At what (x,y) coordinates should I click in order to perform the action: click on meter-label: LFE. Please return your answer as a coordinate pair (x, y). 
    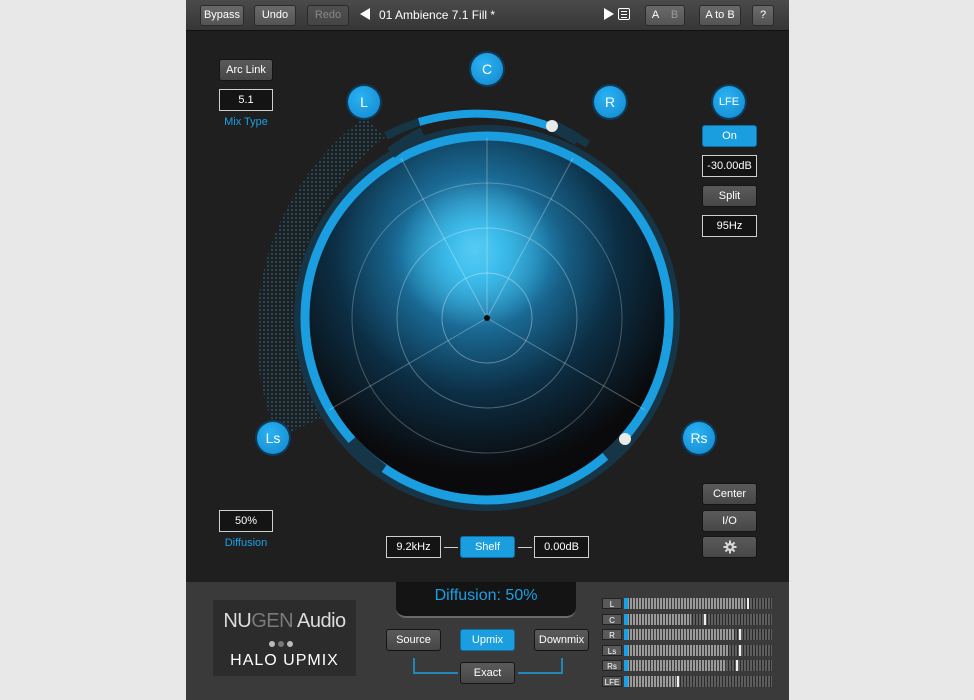
    Looking at the image, I should click on (612, 681).